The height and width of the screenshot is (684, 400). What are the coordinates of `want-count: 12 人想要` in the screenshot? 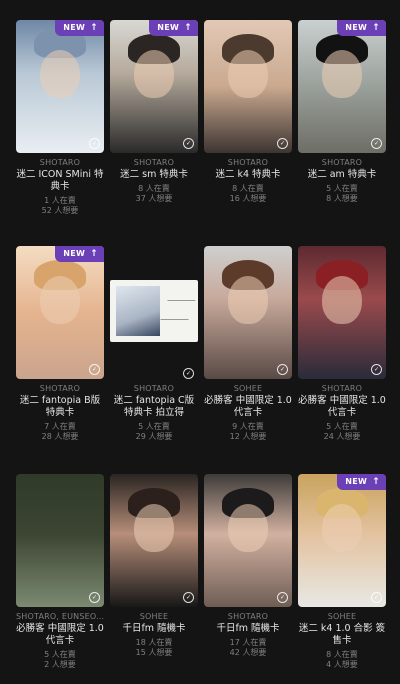 It's located at (248, 436).